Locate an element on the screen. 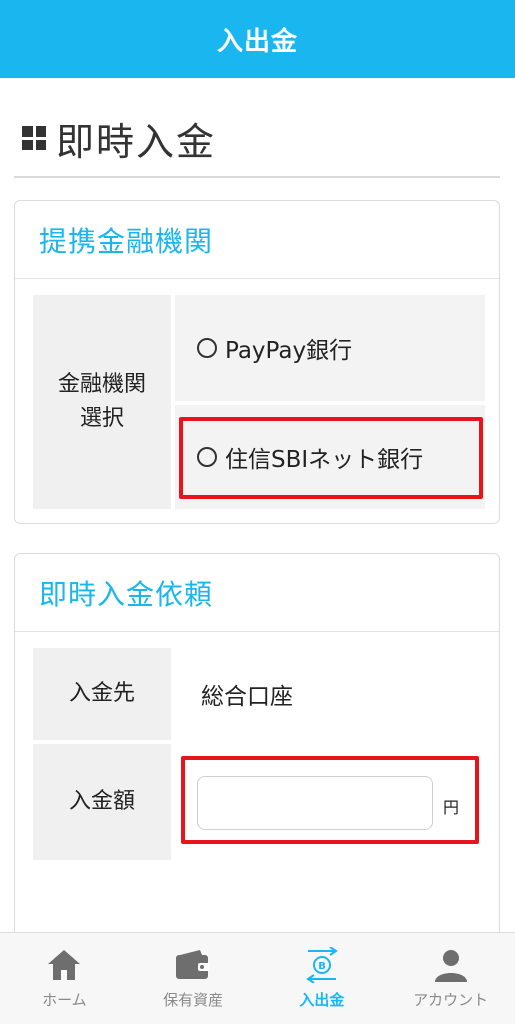 Image resolution: width=515 pixels, height=1024 pixels. deposit-request-heading-row: 即時入金依頼 is located at coordinates (257, 593).